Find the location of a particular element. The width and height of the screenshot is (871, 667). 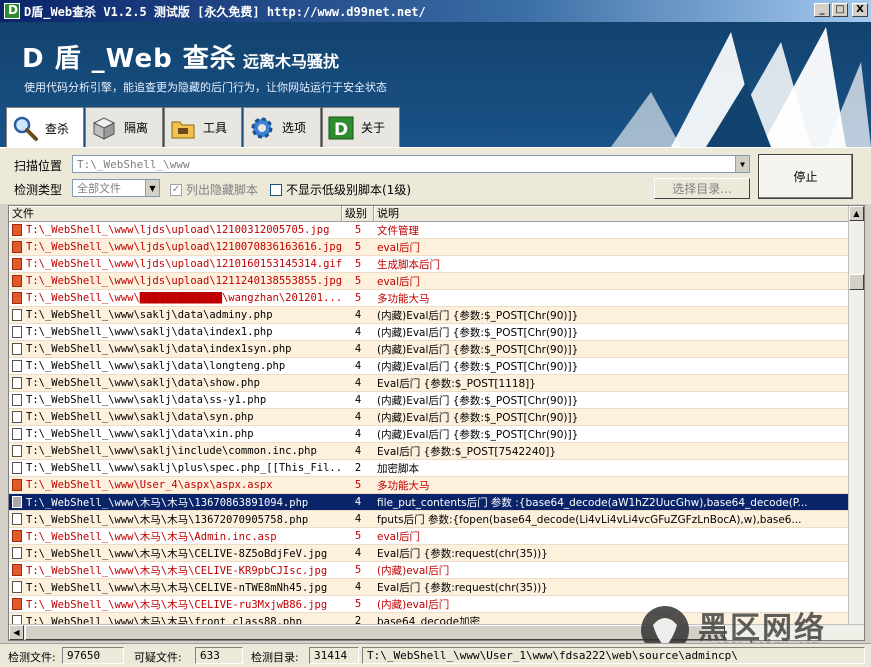

column-level: 级别 is located at coordinates (358, 213).